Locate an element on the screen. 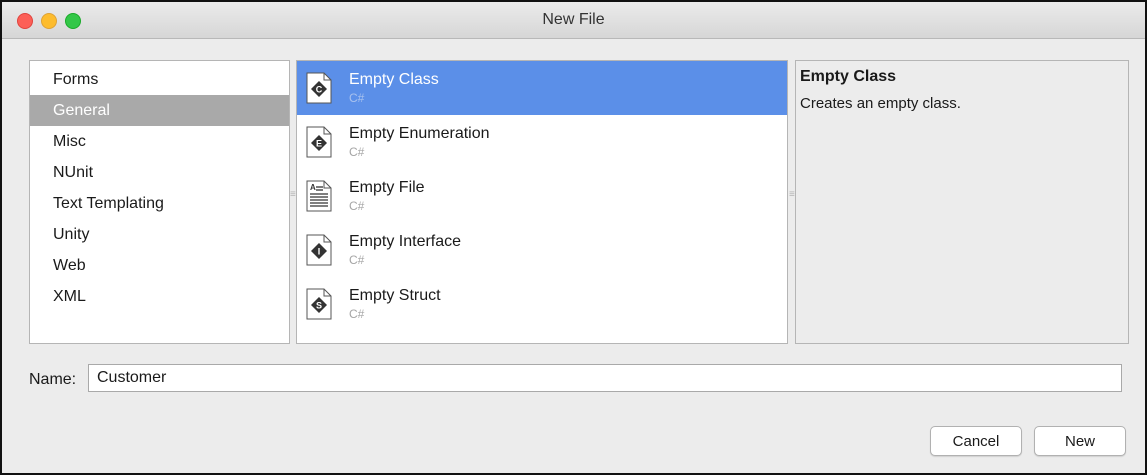  template-name: Empty File is located at coordinates (387, 187).